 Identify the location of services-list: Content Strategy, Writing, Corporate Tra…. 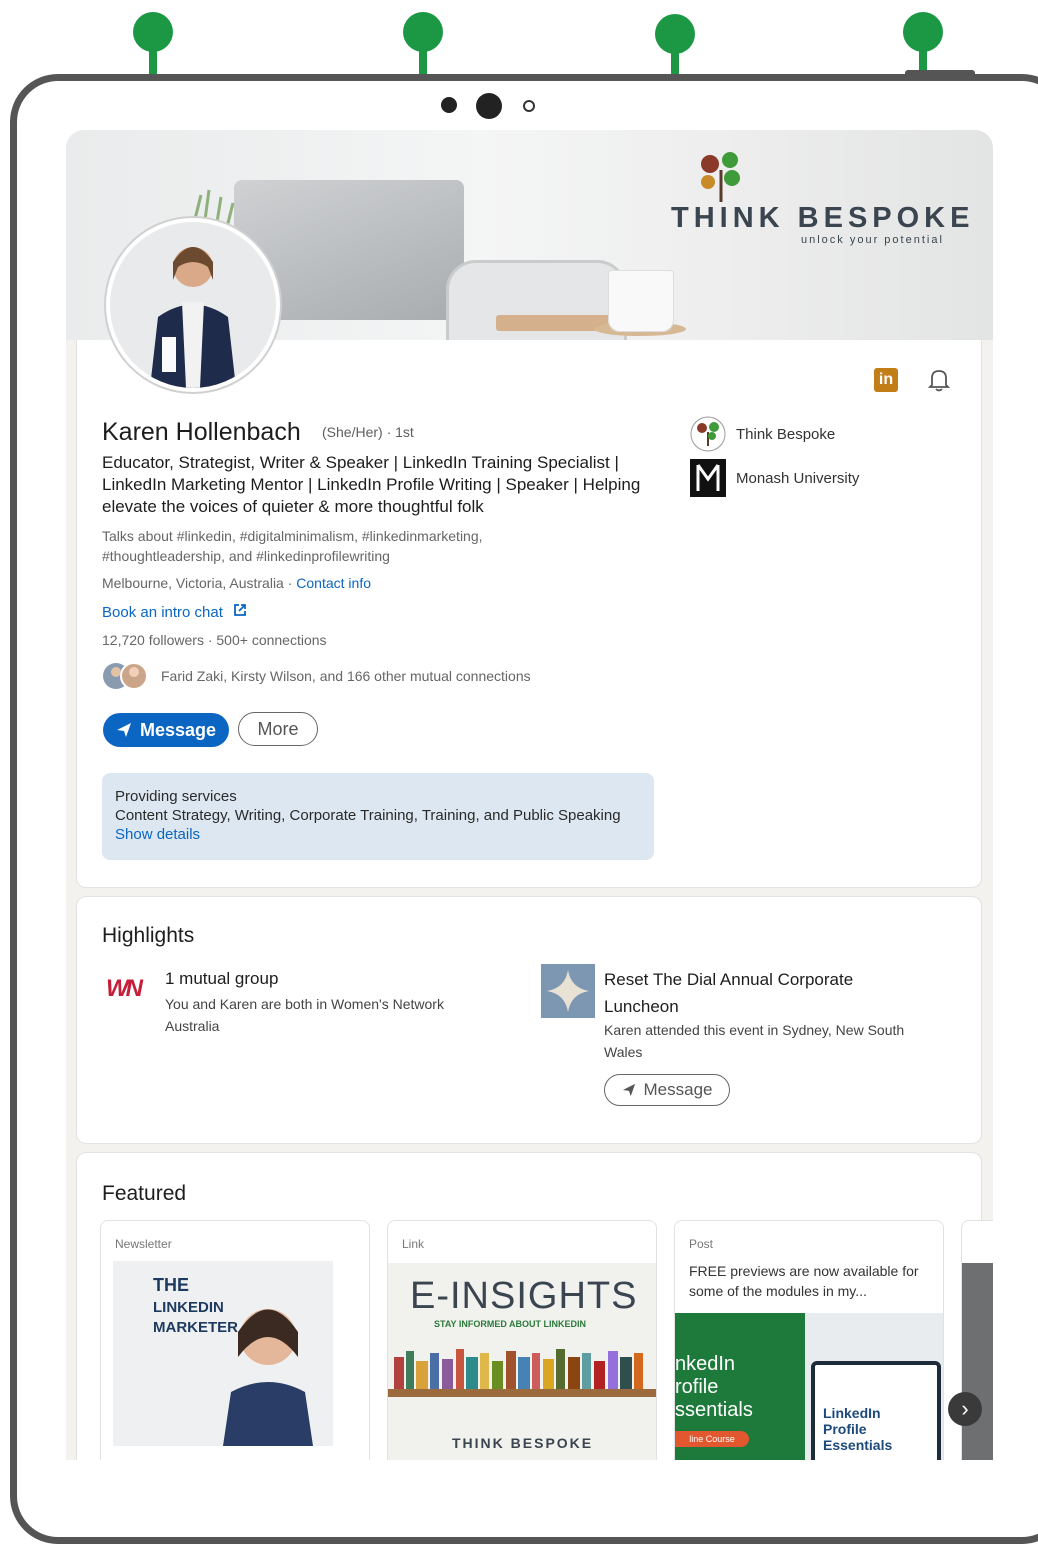
(368, 815).